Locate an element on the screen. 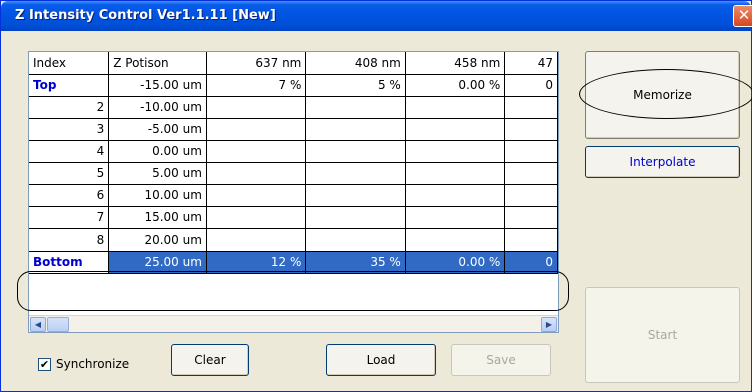 The image size is (752, 392). column-header-index: Index is located at coordinates (69, 63).